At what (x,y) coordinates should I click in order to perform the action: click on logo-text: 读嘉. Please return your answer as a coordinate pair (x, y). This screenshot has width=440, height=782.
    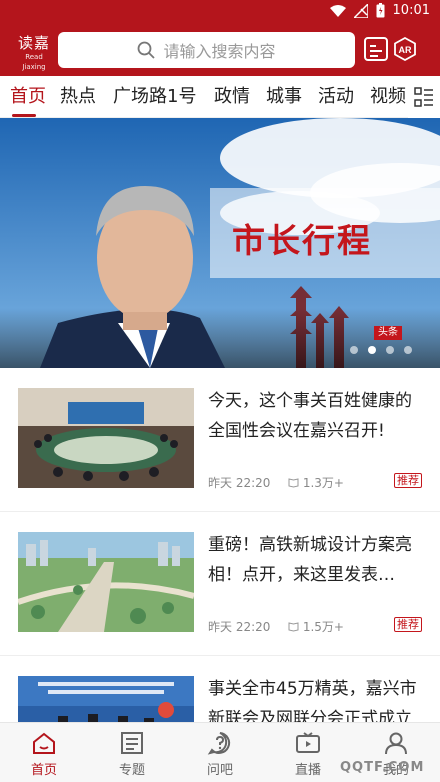
    Looking at the image, I should click on (33, 43).